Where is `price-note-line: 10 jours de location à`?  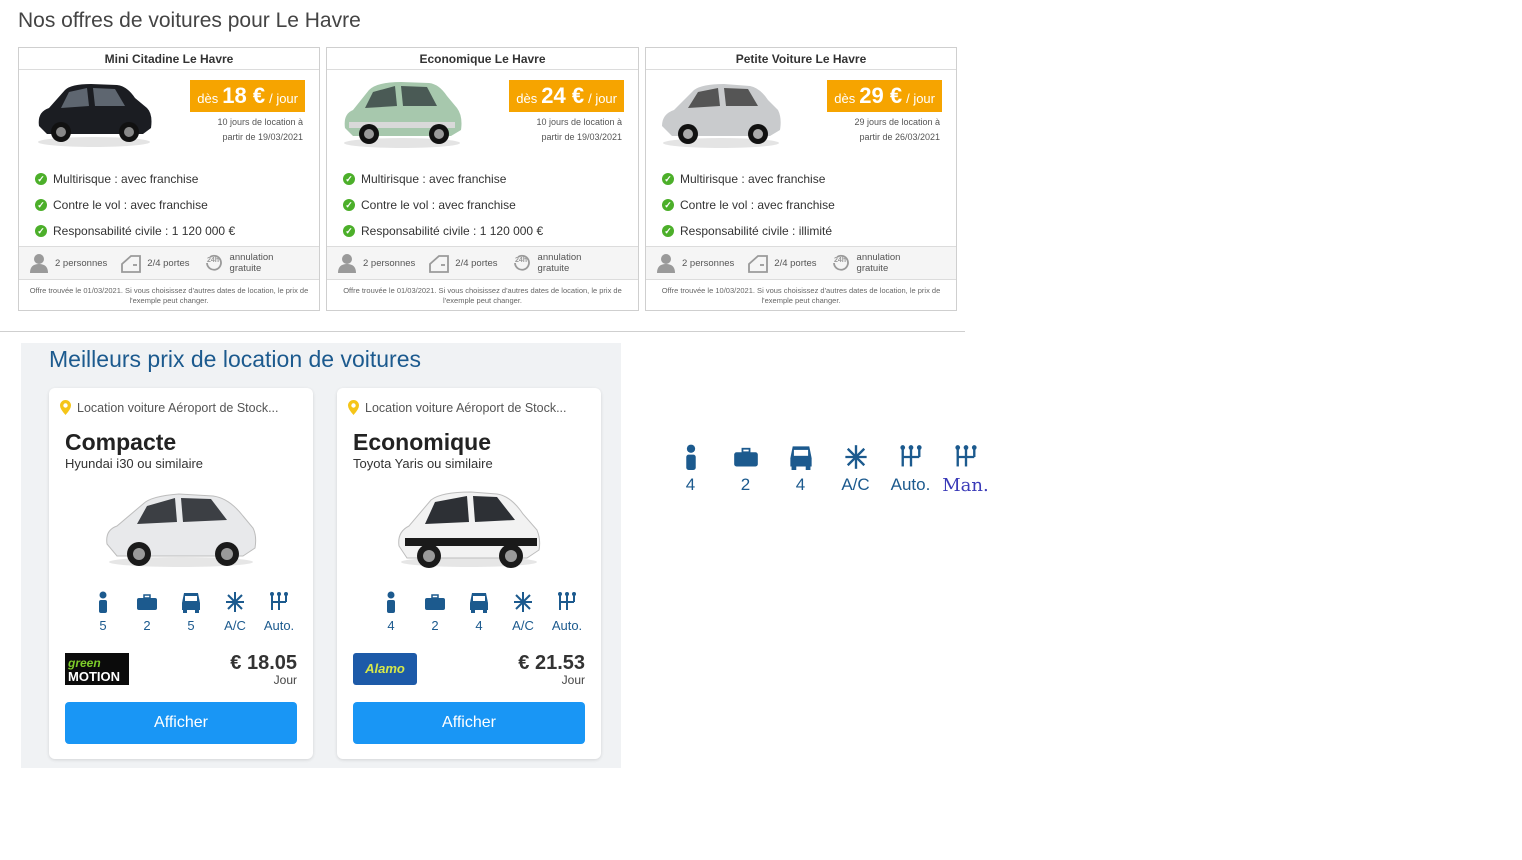
price-note-line: 10 jours de location à is located at coordinates (260, 122).